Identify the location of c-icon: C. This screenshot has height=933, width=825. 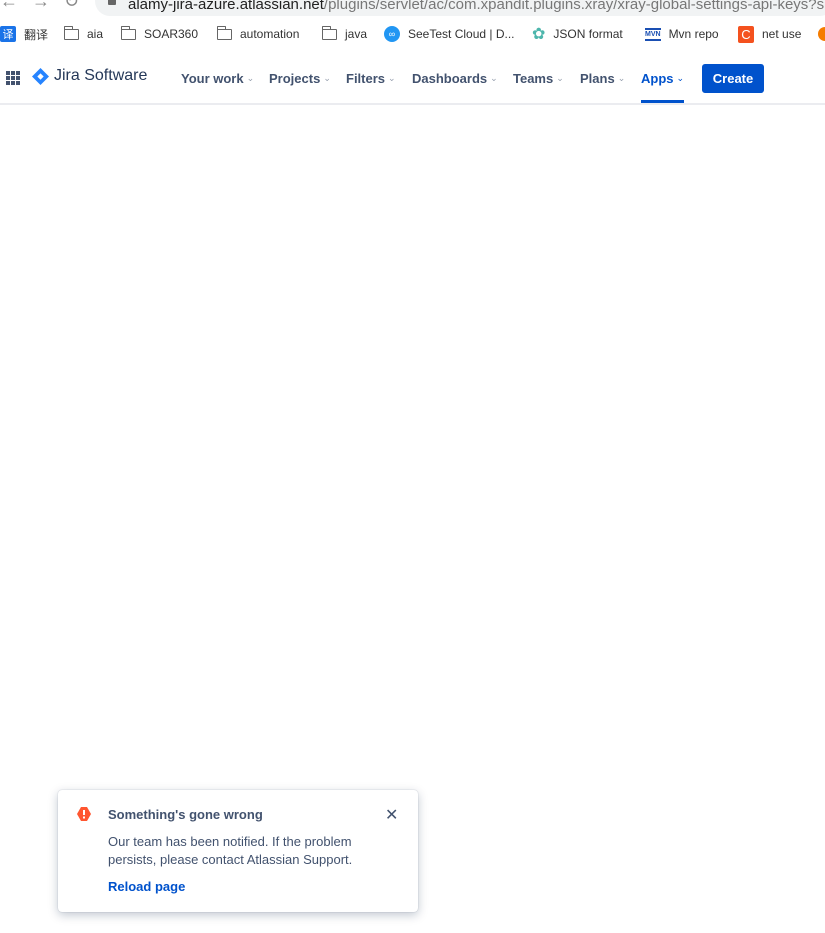
(746, 34).